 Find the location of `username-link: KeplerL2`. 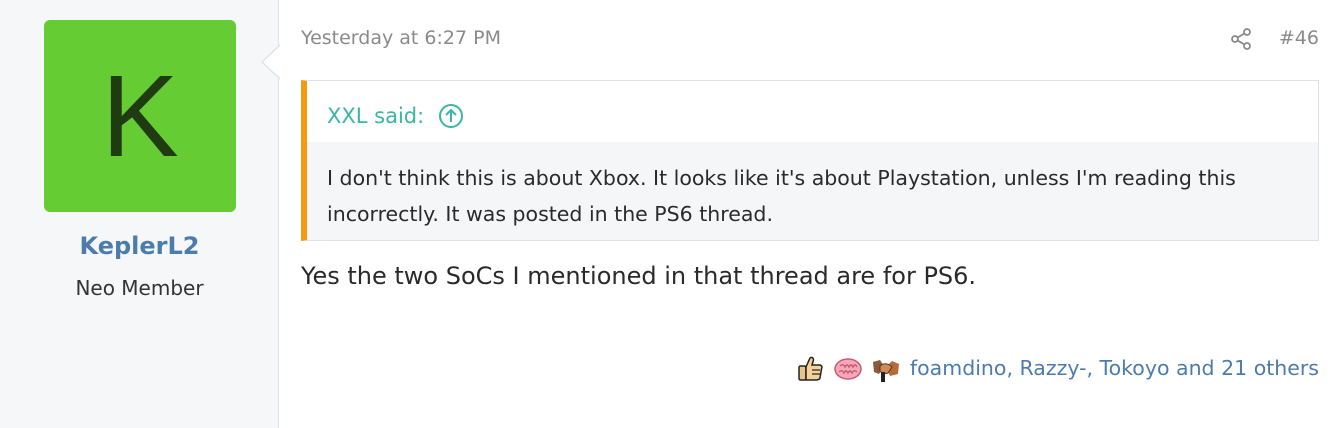

username-link: KeplerL2 is located at coordinates (139, 246).